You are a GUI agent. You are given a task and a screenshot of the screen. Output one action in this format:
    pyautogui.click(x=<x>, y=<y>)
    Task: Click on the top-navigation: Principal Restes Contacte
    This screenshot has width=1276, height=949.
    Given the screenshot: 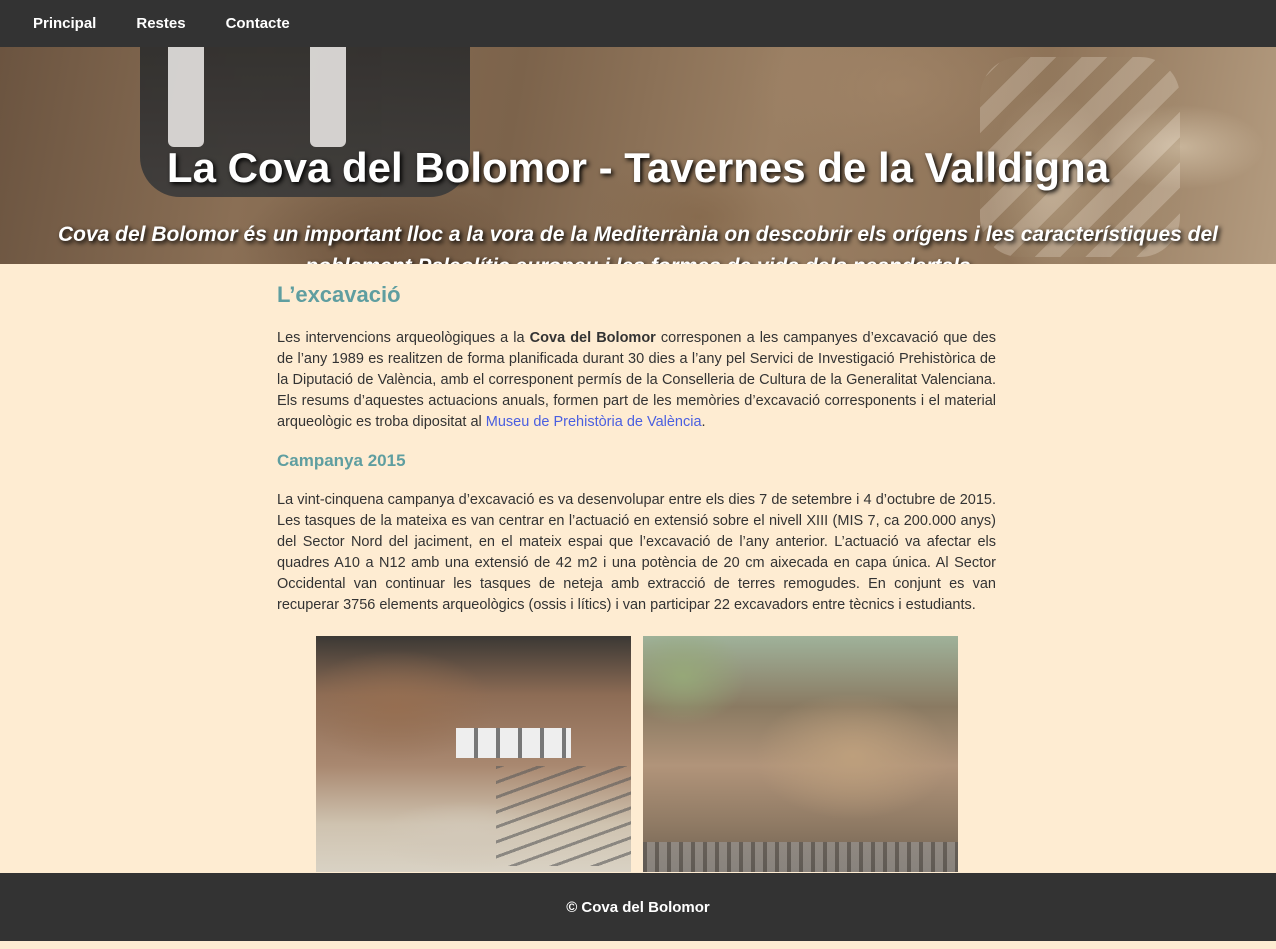 What is the action you would take?
    pyautogui.click(x=638, y=23)
    